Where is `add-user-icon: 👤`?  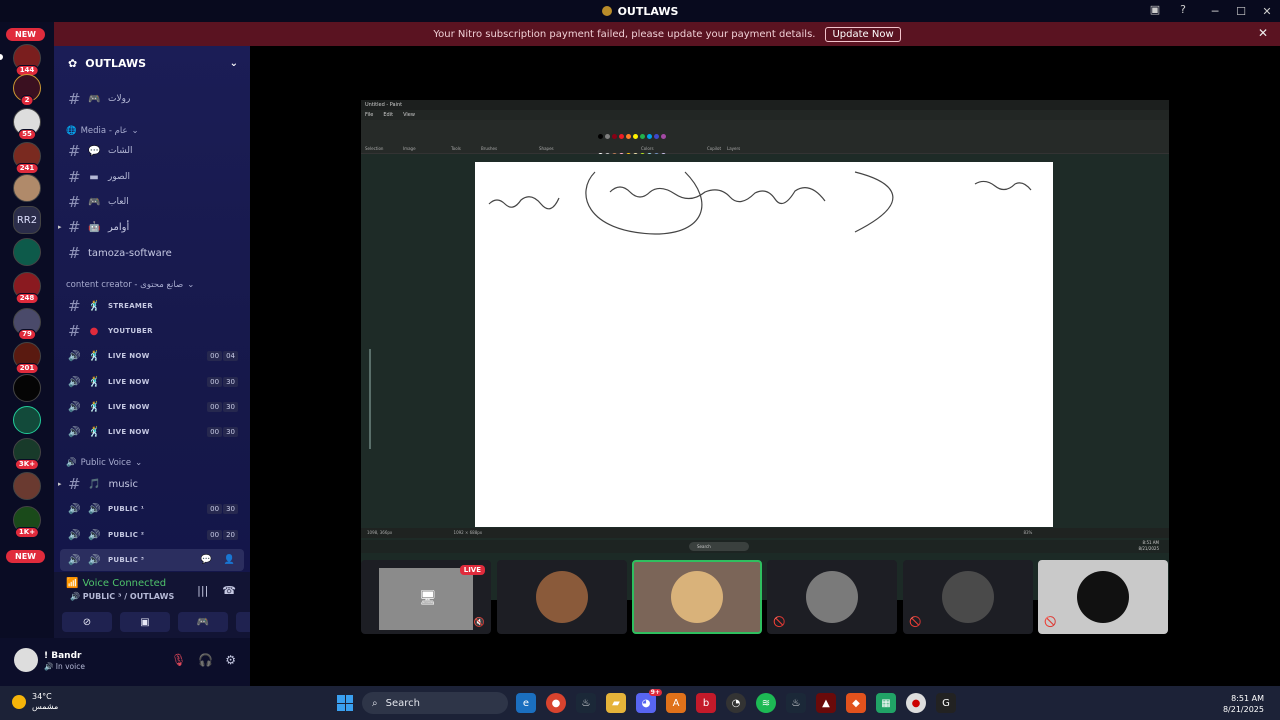
add-user-icon: 👤 is located at coordinates (229, 560).